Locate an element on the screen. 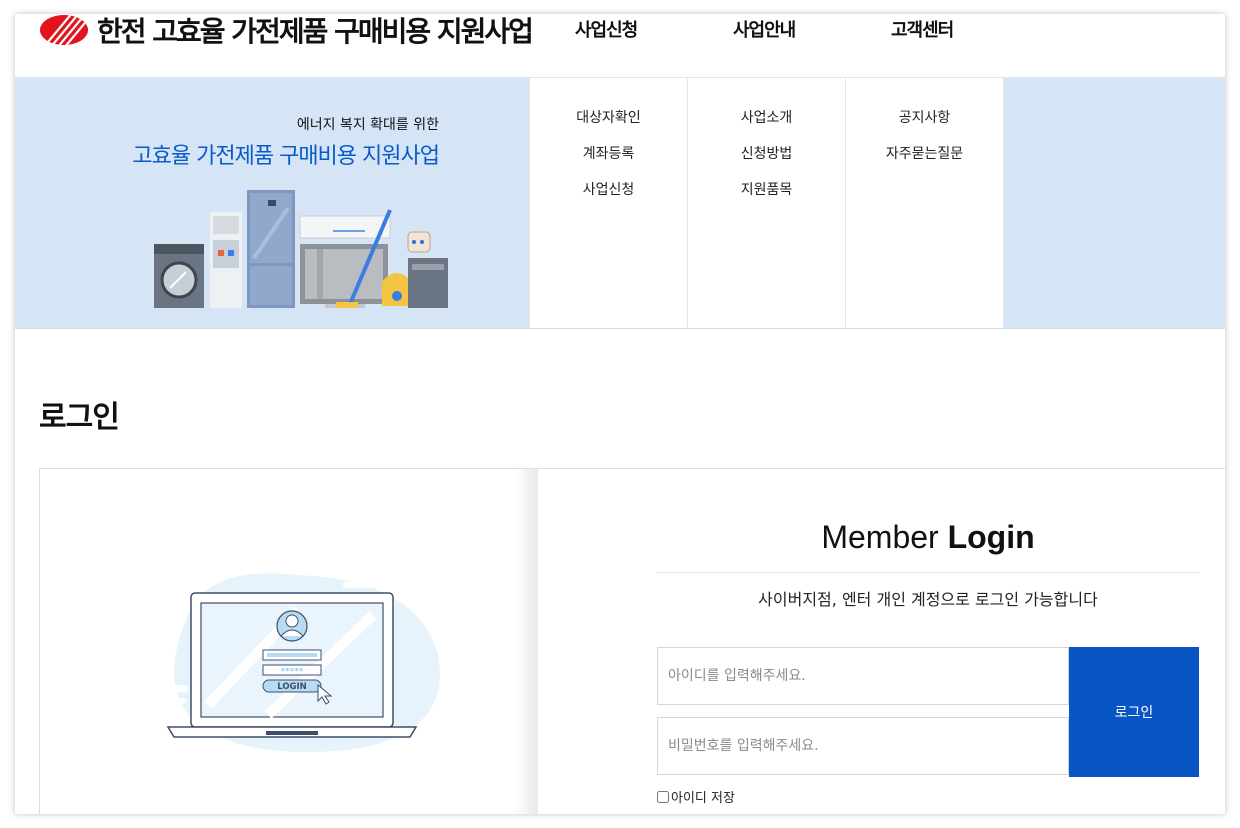 The image size is (1240, 828). menu-item-faq: 자주묻는질문 is located at coordinates (924, 153).